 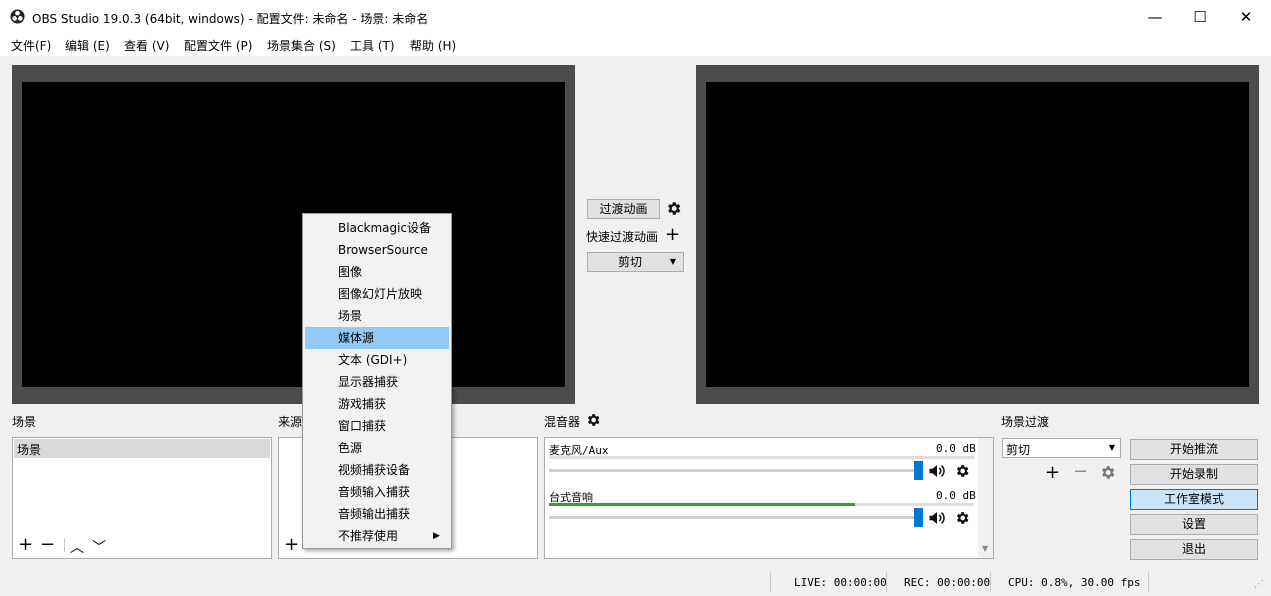 I want to click on cpu-fps: CPU: 0.8%, 30.00 fps, so click(x=1074, y=582).